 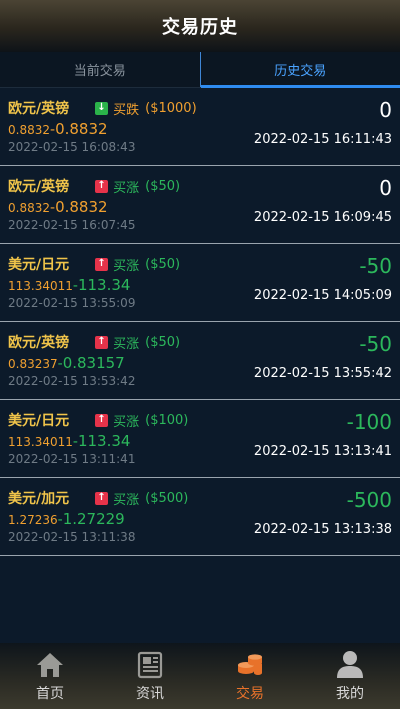 I want to click on nav-item-home: 首页, so click(x=50, y=676).